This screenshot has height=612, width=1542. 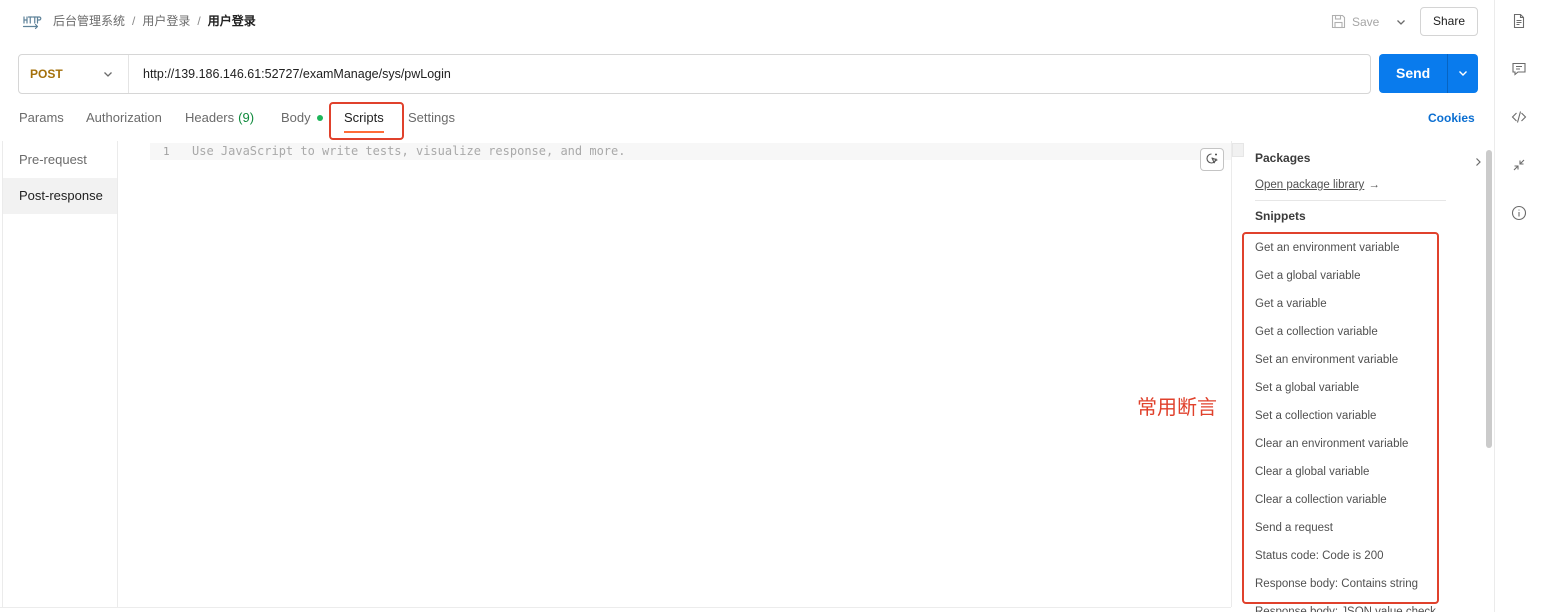 I want to click on side-panel-scrollbar, so click(x=1489, y=299).